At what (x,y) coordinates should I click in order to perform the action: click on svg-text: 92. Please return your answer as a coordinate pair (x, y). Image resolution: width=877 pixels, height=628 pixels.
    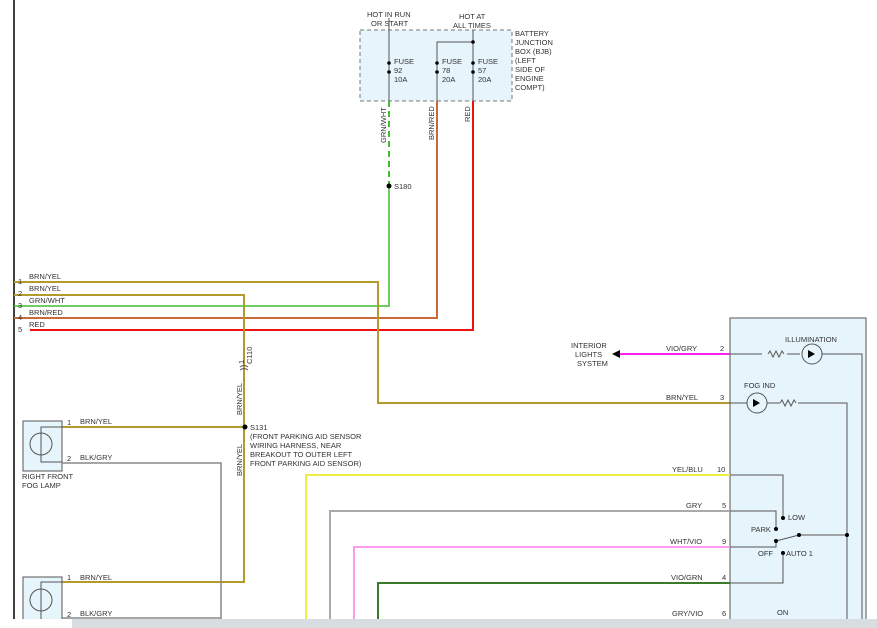
    Looking at the image, I should click on (398, 70).